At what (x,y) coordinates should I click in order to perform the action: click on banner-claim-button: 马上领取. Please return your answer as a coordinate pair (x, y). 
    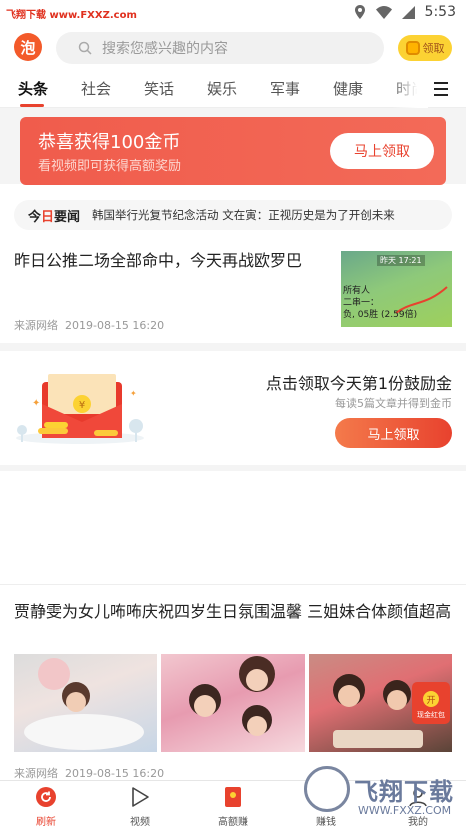
    Looking at the image, I should click on (382, 151).